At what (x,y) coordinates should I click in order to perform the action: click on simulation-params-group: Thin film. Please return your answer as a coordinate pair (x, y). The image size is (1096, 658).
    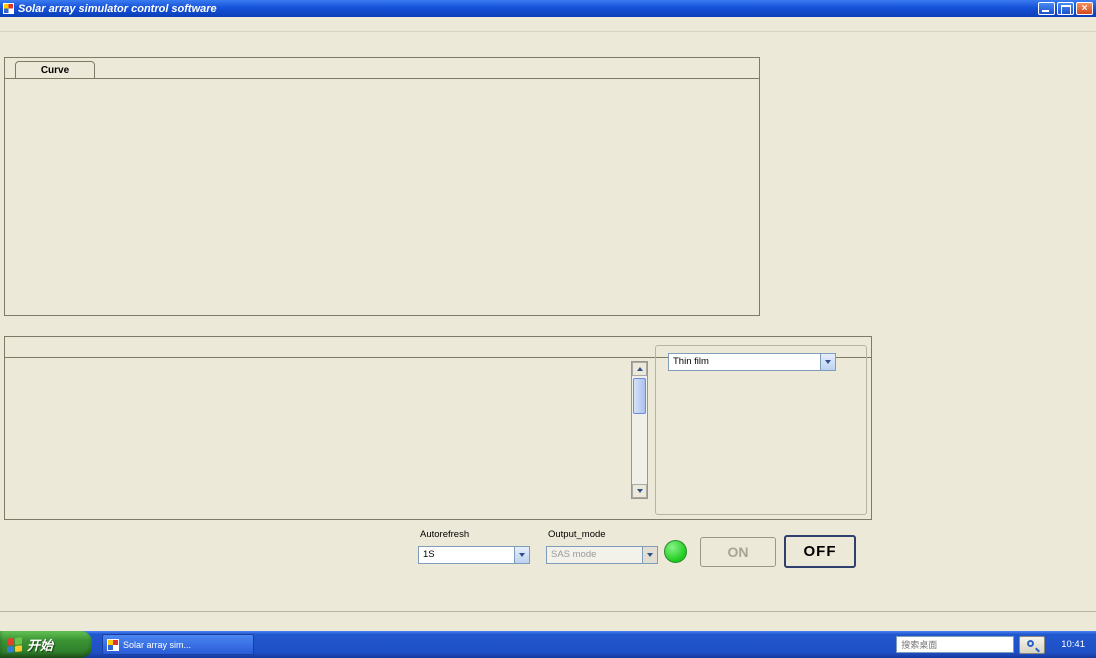
    Looking at the image, I should click on (761, 430).